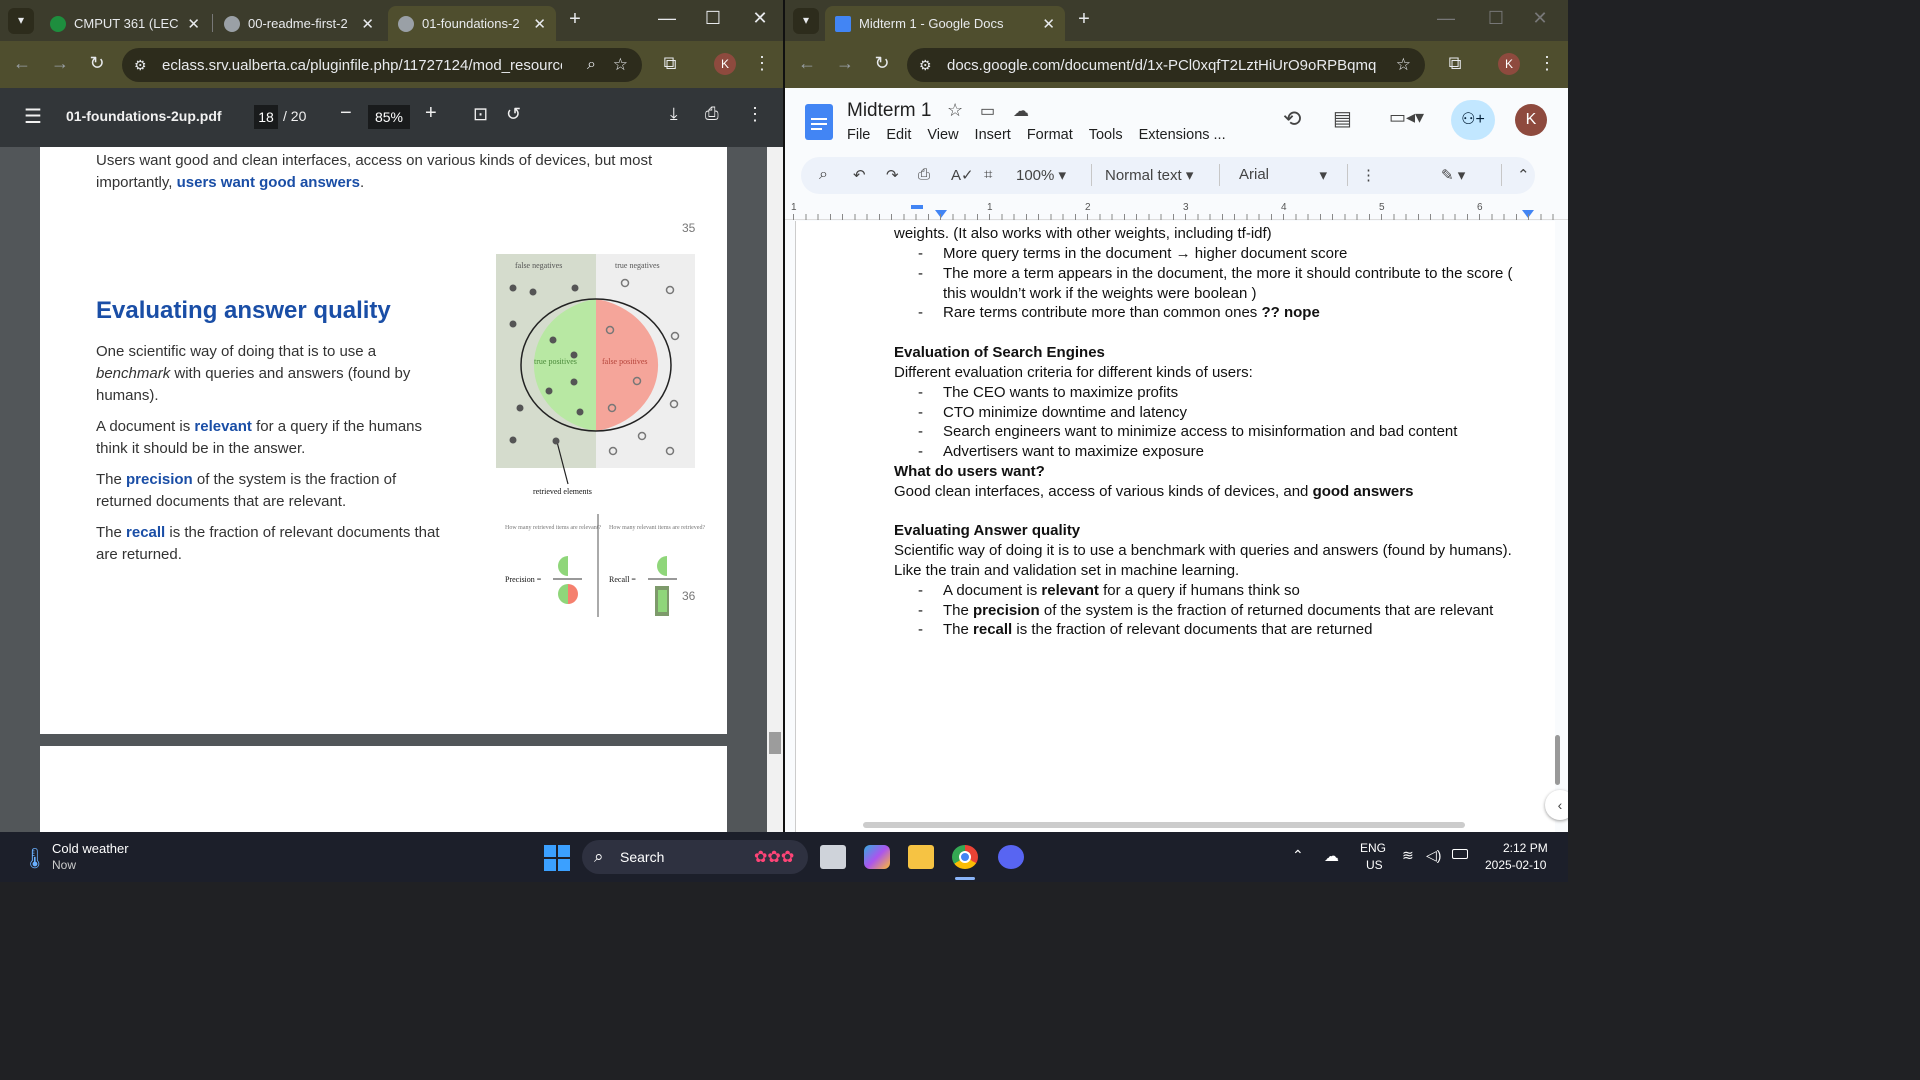 This screenshot has width=1920, height=1080. I want to click on zoom-select: 100% ▾, so click(1041, 175).